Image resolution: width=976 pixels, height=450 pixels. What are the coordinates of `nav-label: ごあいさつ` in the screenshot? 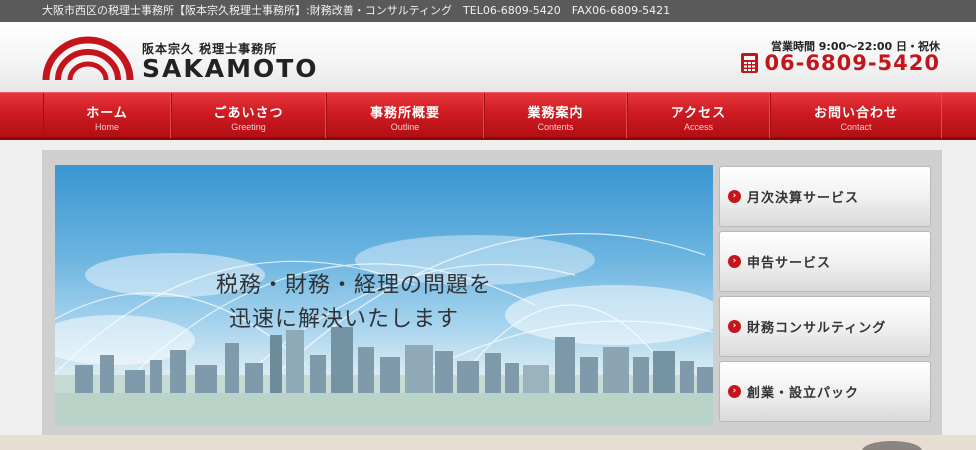 It's located at (248, 113).